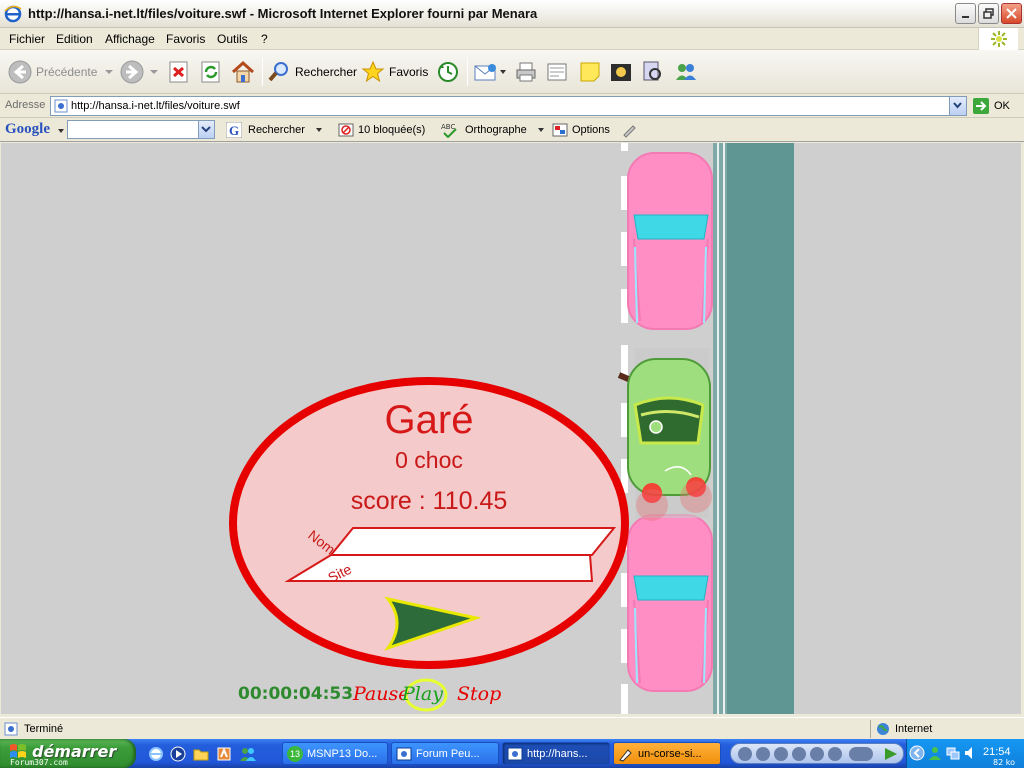  Describe the element at coordinates (61, 106) in the screenshot. I see `page-icon` at that location.